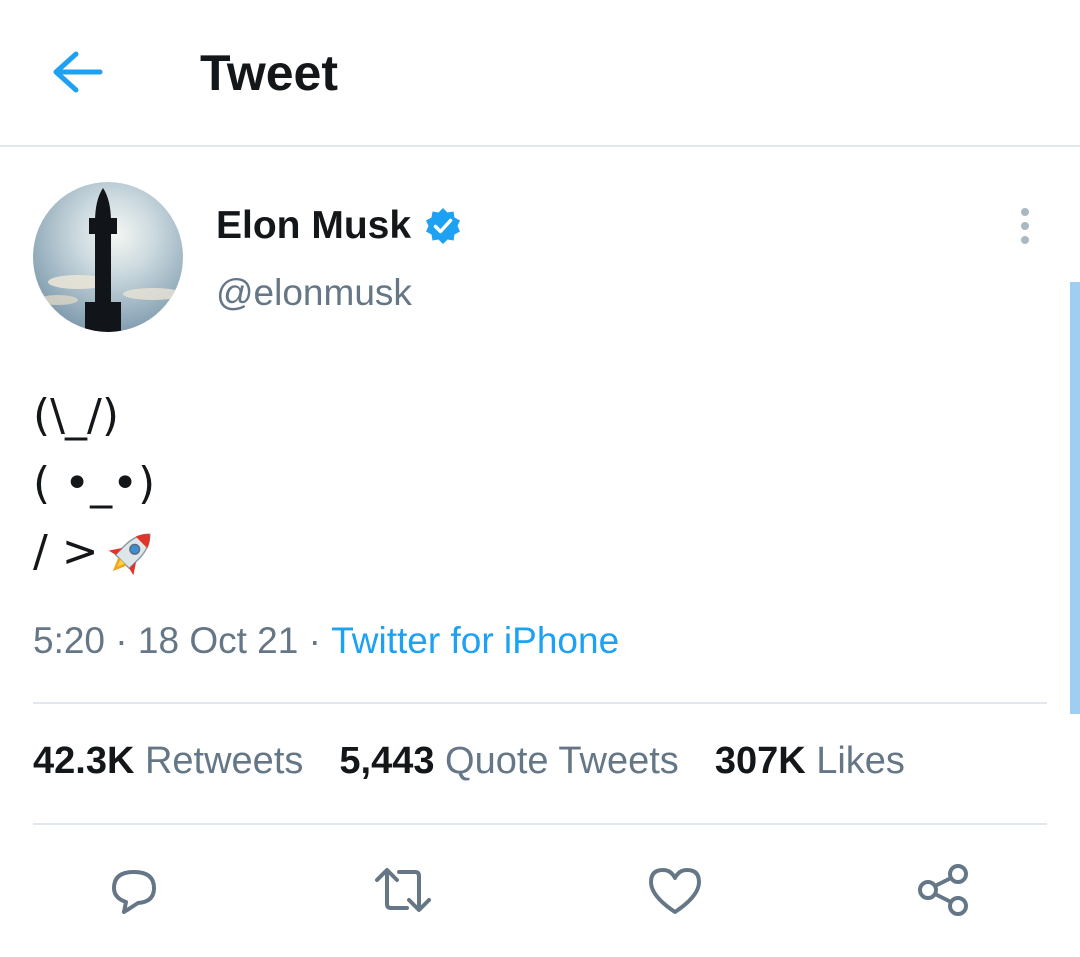 The width and height of the screenshot is (1080, 957). I want to click on retweets-stat: 42.3K Retweets, so click(168, 761).